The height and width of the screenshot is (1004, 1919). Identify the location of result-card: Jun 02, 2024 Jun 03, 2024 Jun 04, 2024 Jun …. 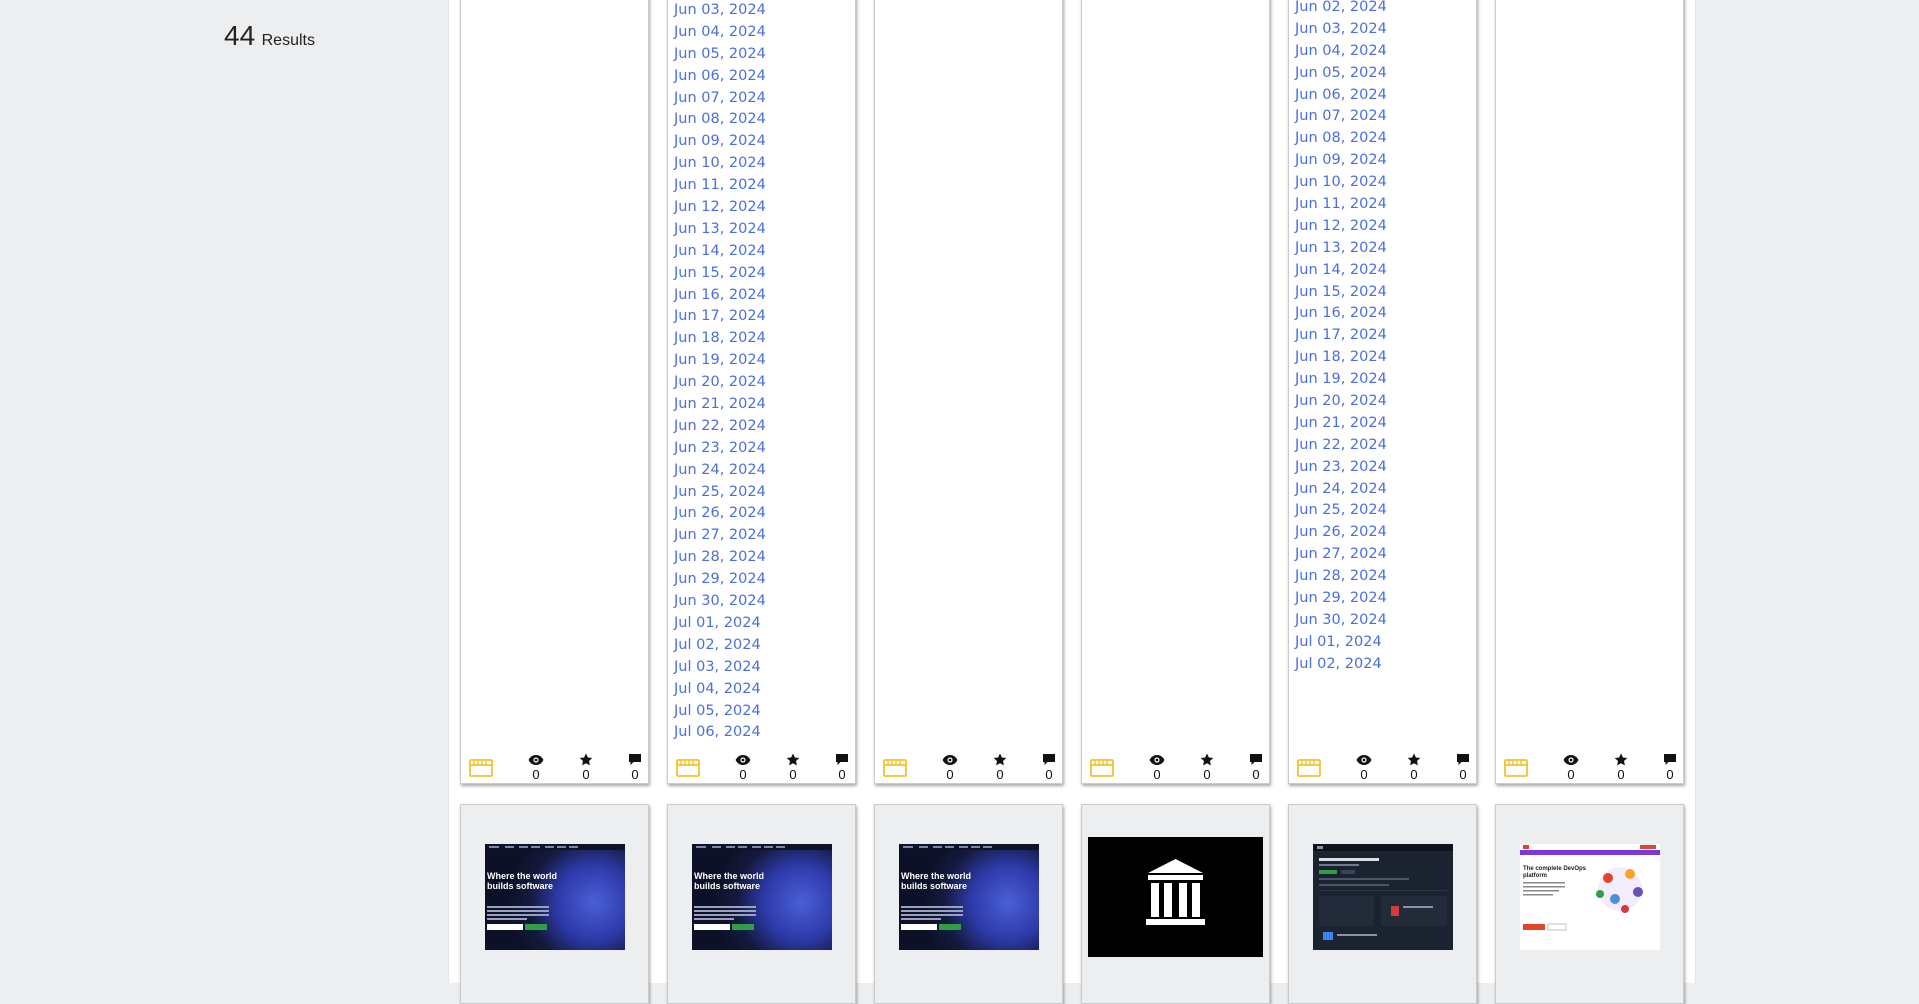
(1382, 392).